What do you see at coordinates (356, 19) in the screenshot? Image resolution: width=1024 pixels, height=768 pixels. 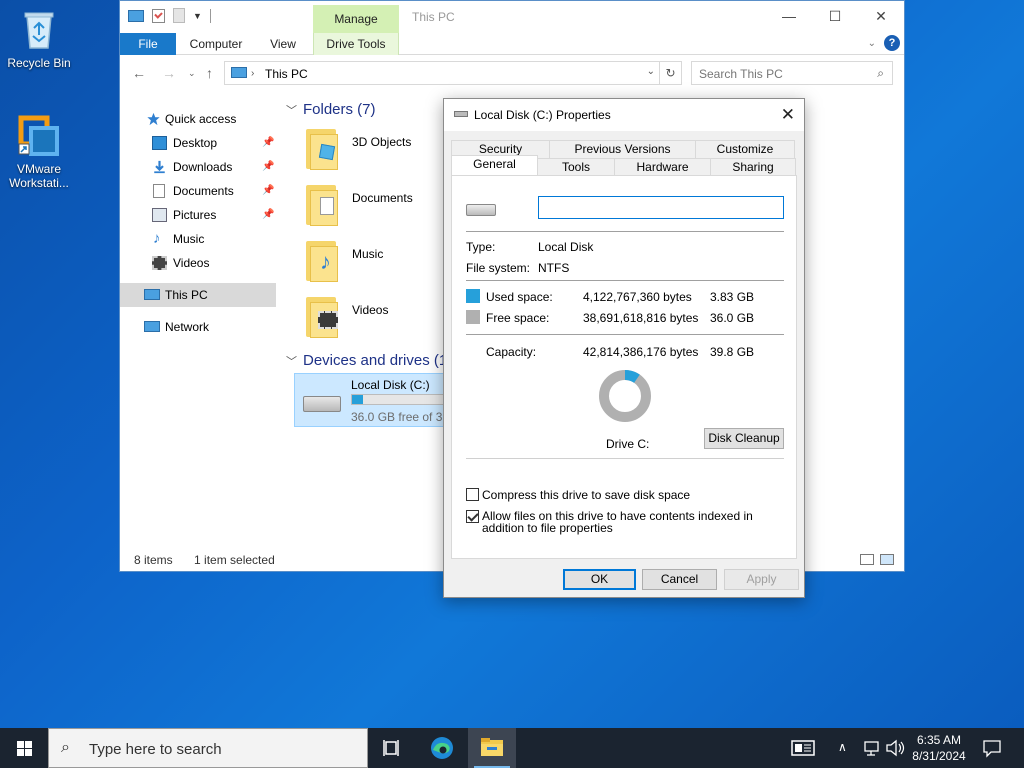 I see `manage-tab: Manage` at bounding box center [356, 19].